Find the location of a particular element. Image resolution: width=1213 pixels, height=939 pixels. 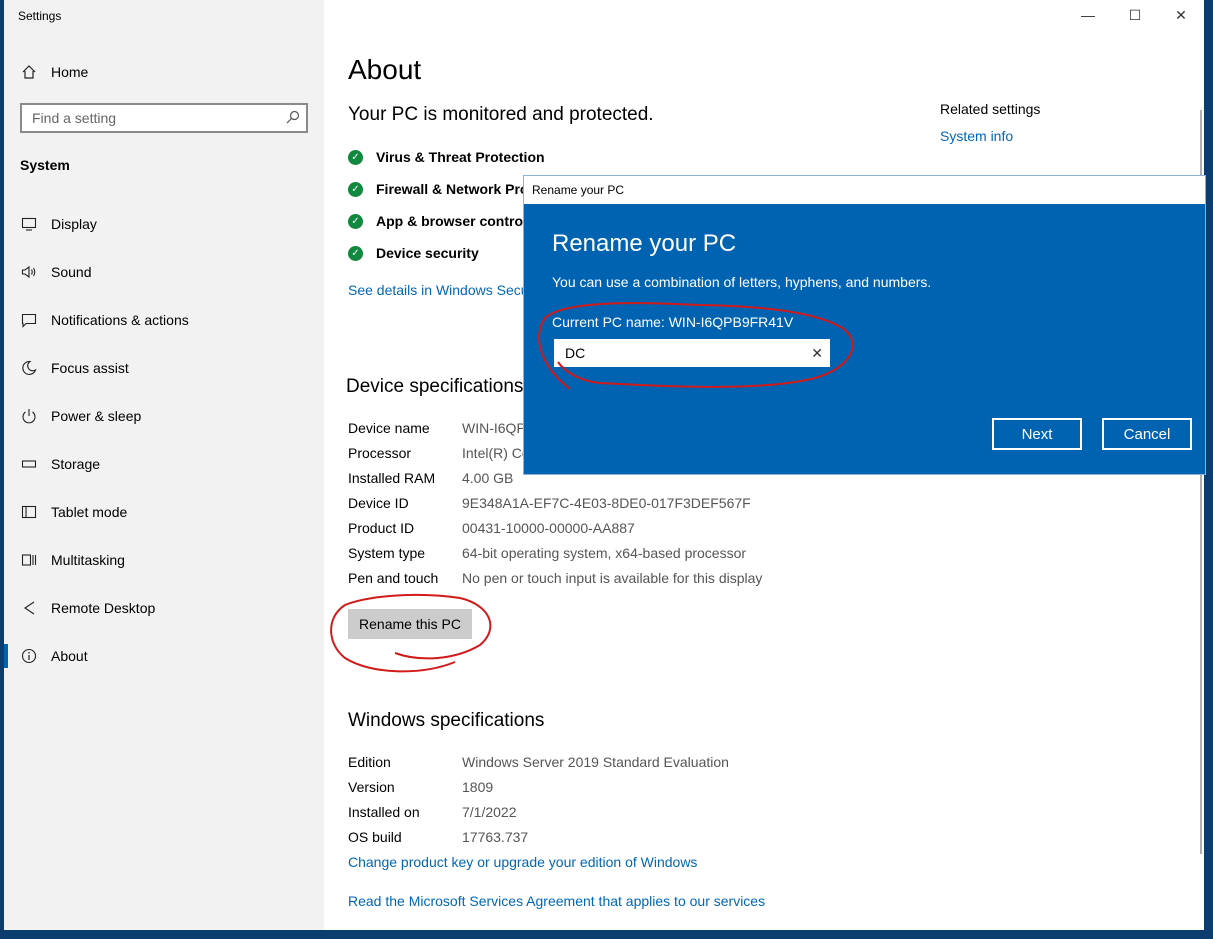

notifications-icon is located at coordinates (29, 320).